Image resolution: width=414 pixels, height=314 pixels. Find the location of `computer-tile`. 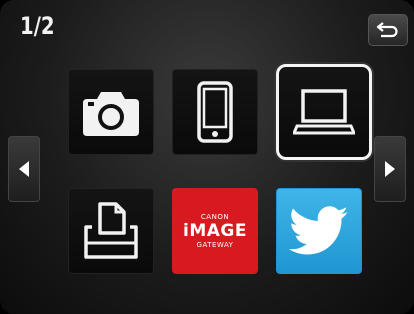

computer-tile is located at coordinates (324, 112).